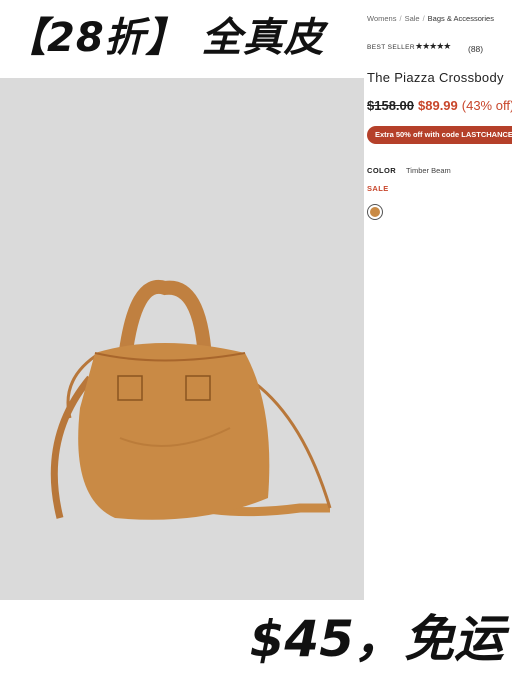 The width and height of the screenshot is (512, 683). Describe the element at coordinates (381, 18) in the screenshot. I see `breadcrumb-womens: Womens` at that location.